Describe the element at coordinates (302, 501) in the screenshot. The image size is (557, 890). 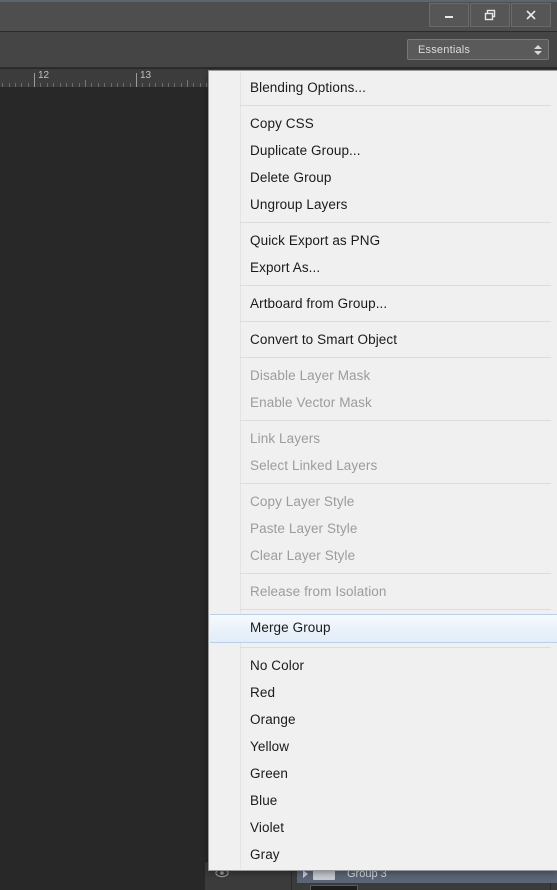
I see `menu-item-copy-layer-style: Copy Layer Style` at that location.